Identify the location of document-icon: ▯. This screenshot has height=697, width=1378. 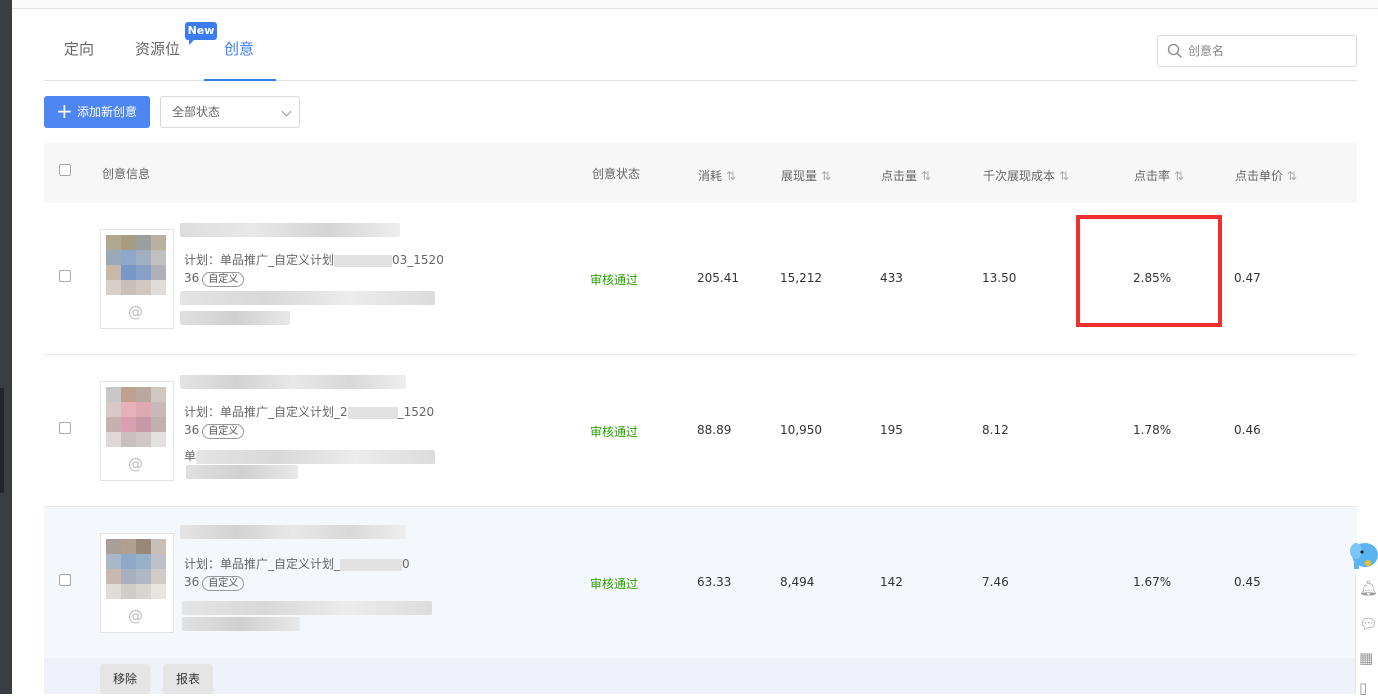
(1363, 688).